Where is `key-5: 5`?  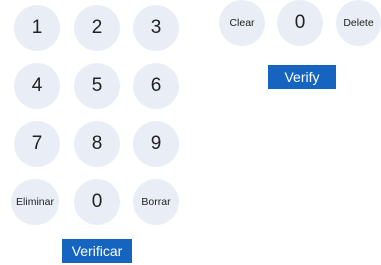
key-5: 5 is located at coordinates (97, 86).